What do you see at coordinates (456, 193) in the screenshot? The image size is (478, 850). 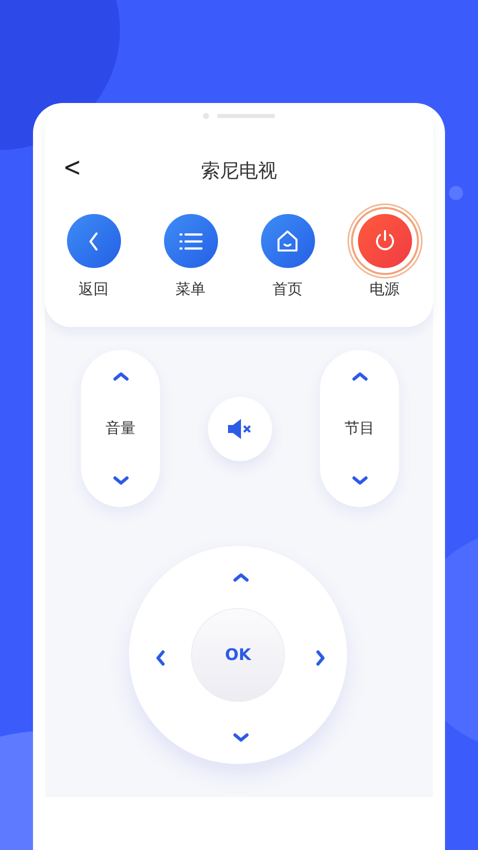 I see `background-dot` at bounding box center [456, 193].